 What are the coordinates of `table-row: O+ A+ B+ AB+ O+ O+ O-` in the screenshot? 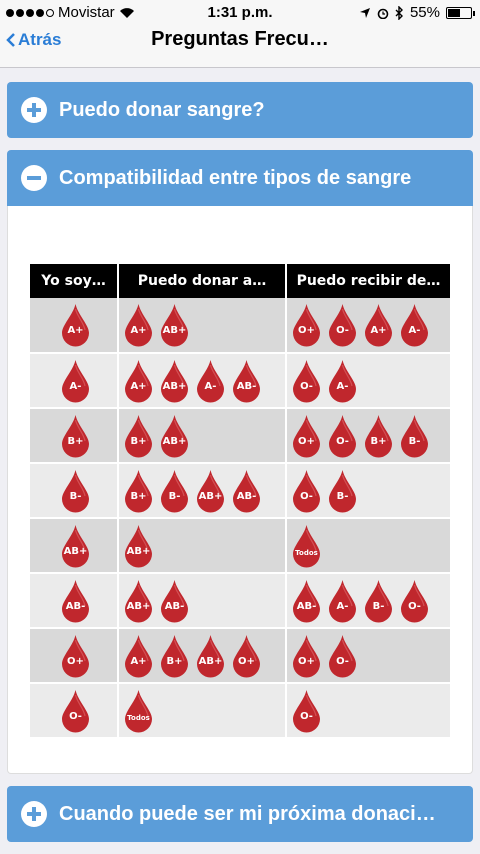 It's located at (240, 656).